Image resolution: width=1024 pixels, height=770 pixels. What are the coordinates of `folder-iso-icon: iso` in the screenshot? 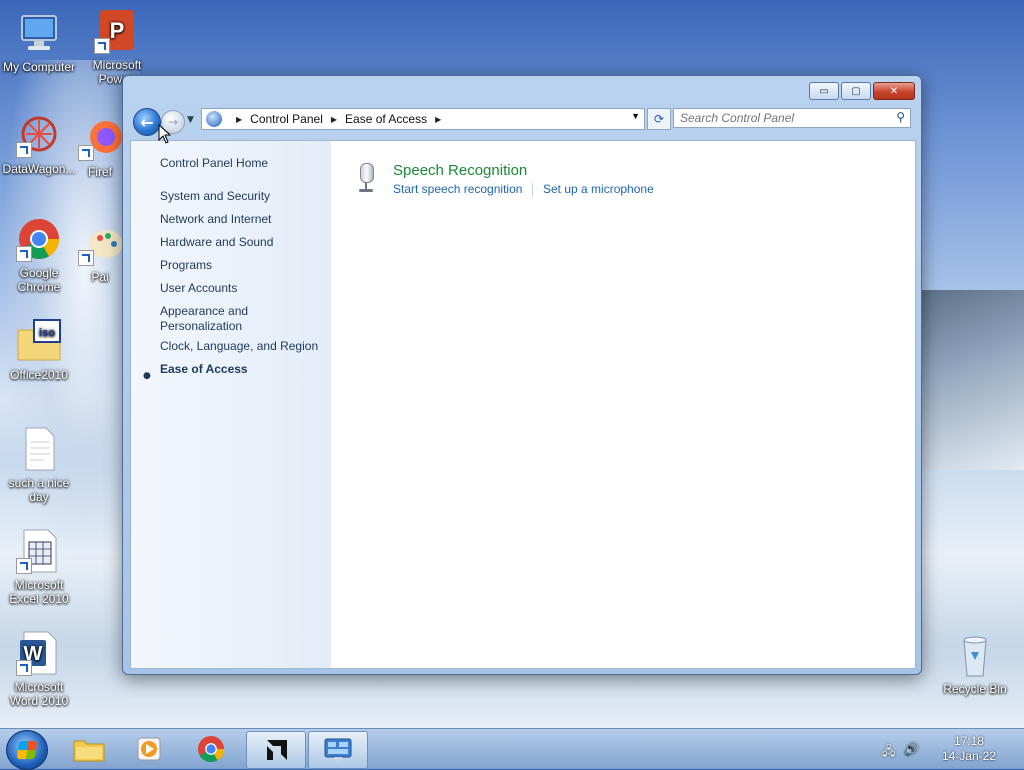 It's located at (39, 341).